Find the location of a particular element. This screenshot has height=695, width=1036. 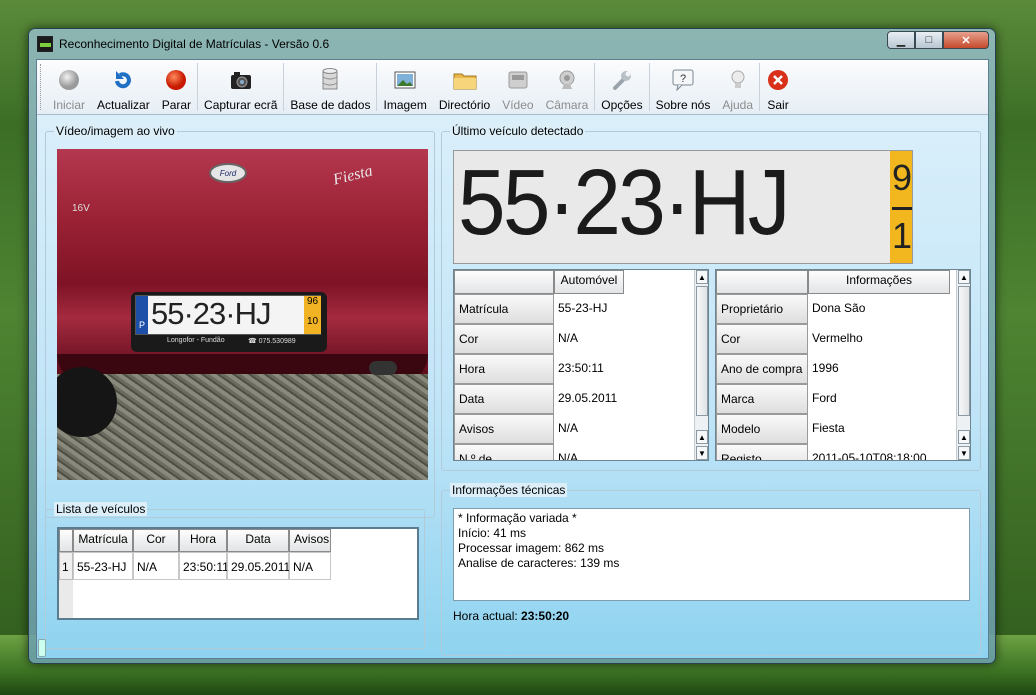

toolbar-grip is located at coordinates (41, 87).